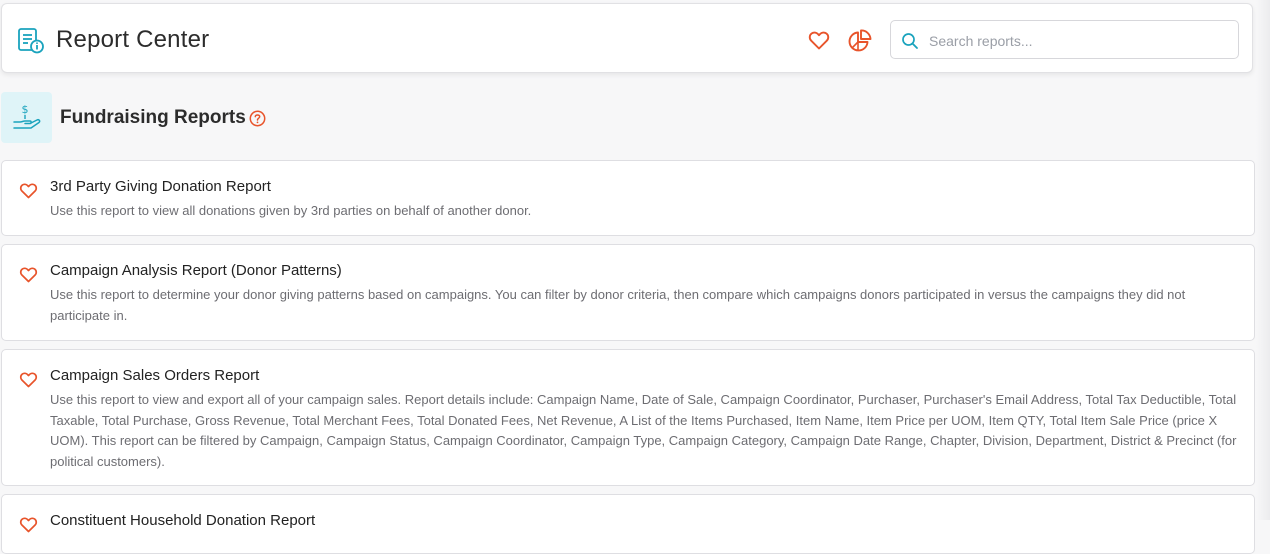 The image size is (1270, 554). What do you see at coordinates (154, 375) in the screenshot?
I see `report-title: Campaign Sales Orders Report` at bounding box center [154, 375].